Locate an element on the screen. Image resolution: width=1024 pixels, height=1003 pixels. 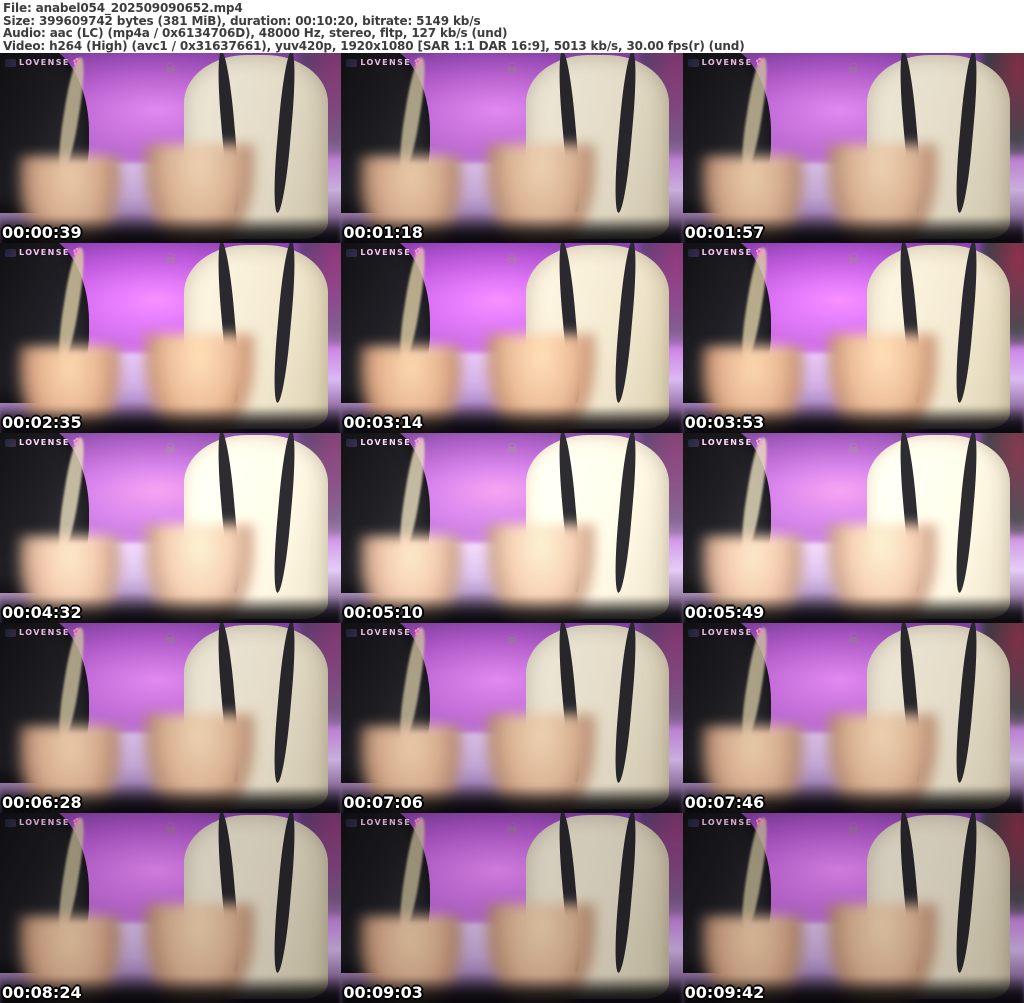
video-thumbnail: ☠ LOVENSE ✿ 00:04:32 is located at coordinates (171, 528).